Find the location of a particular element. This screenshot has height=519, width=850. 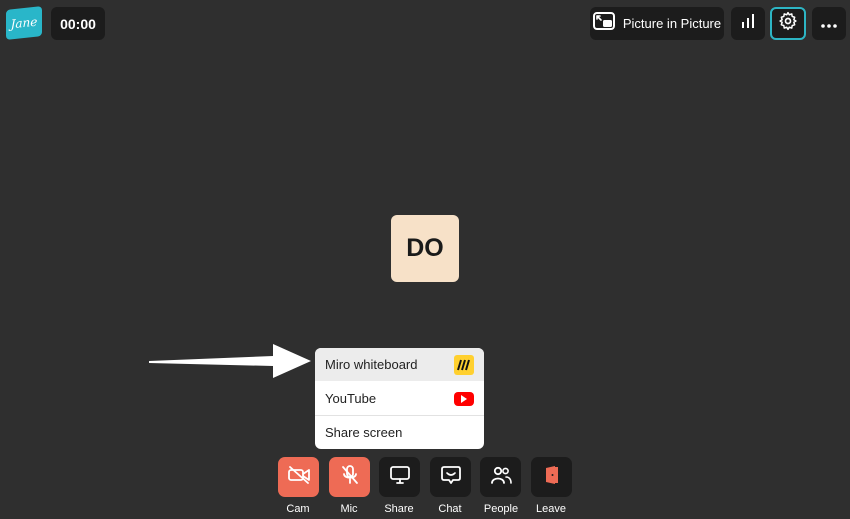

gear-icon is located at coordinates (788, 23).